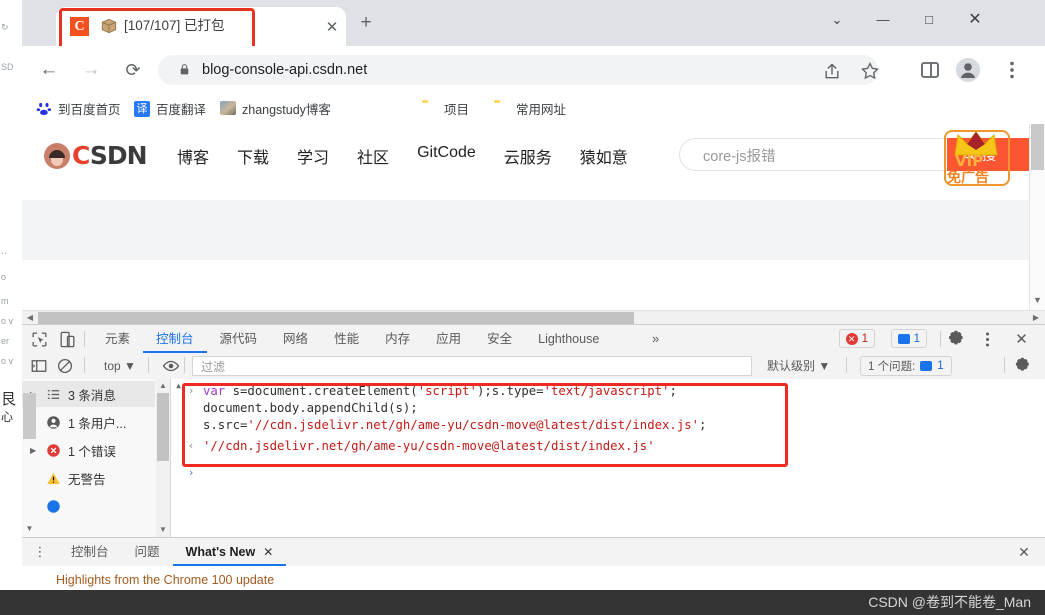 This screenshot has width=1045, height=615. I want to click on tab-search-icon: ⌄, so click(837, 20).